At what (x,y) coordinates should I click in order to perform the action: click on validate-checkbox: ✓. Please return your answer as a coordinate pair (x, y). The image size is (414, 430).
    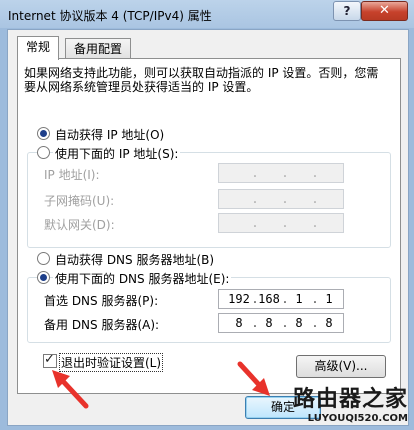
    Looking at the image, I should click on (50, 360).